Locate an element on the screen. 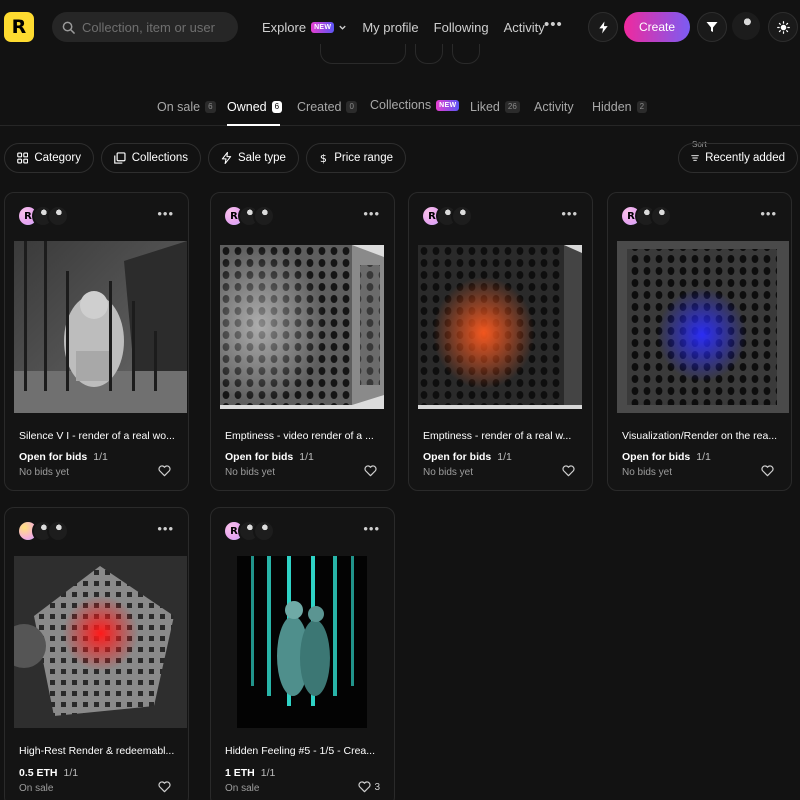  category-filter: Category is located at coordinates (49, 158).